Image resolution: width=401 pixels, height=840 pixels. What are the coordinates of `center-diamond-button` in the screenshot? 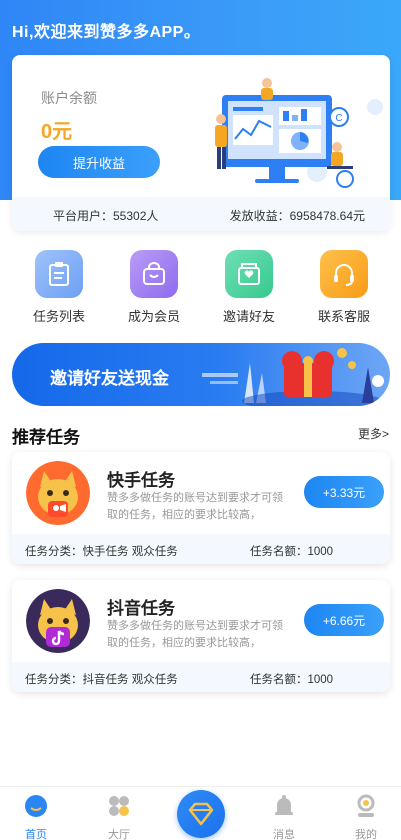 It's located at (201, 814).